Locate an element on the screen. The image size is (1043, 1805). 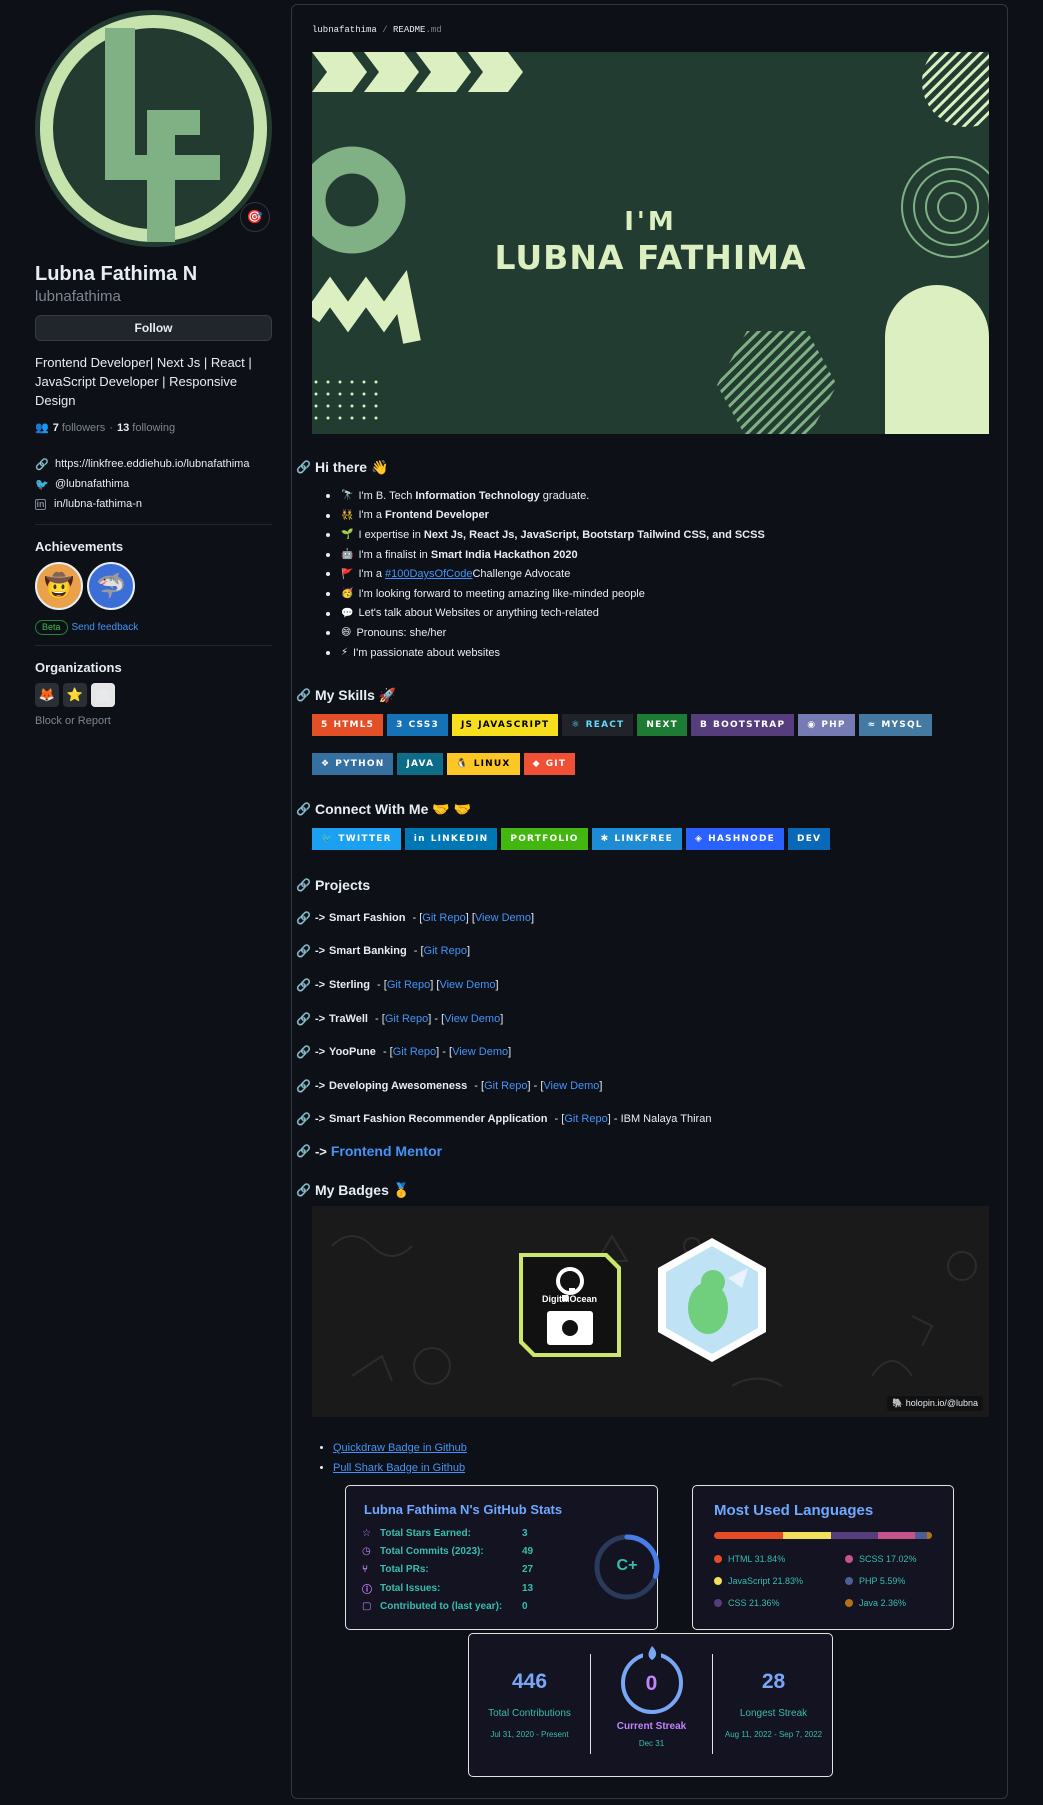
longest-streak-label: Longest Streak is located at coordinates (773, 1713).